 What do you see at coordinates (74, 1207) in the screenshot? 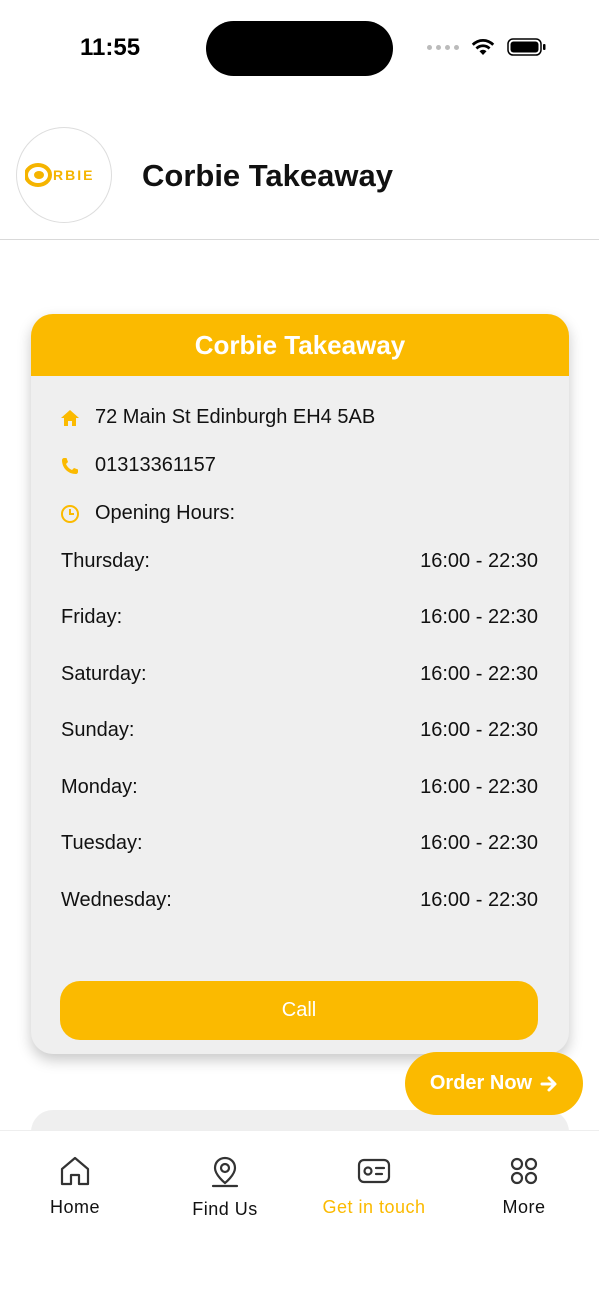
I see `tab-label: Home` at bounding box center [74, 1207].